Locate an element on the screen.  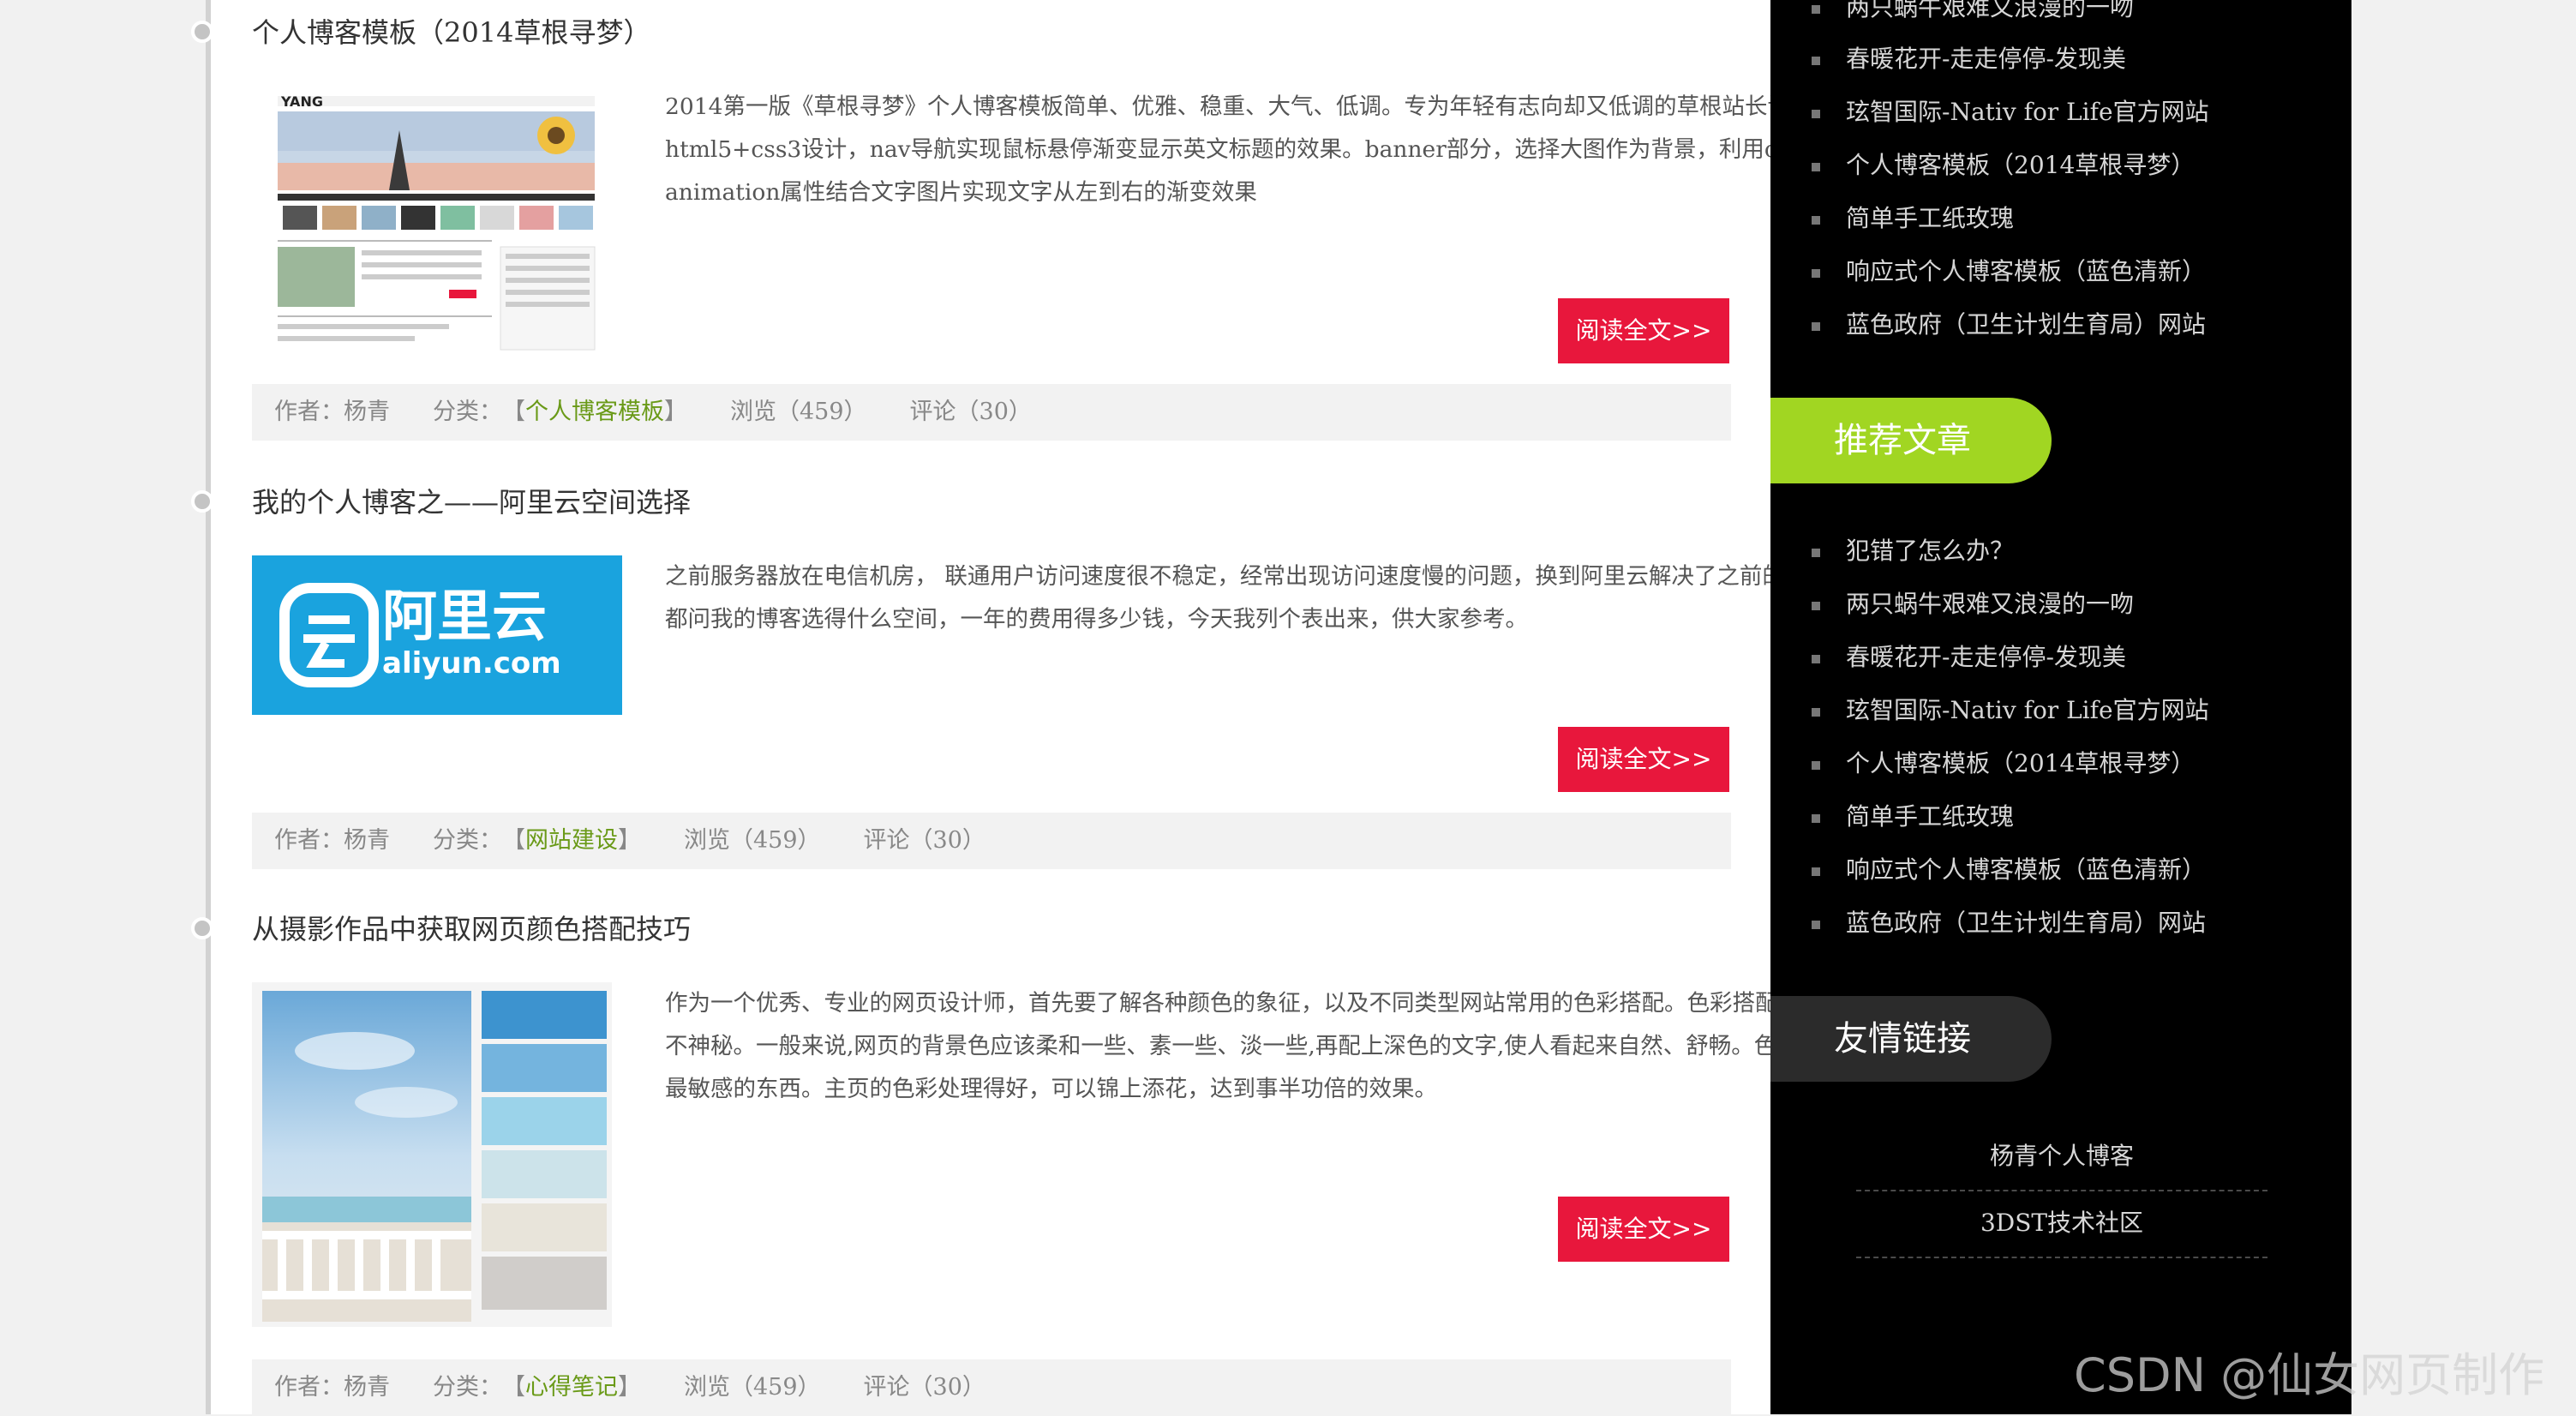
recommended-link: 玹智国际-Nativ for Life官方网站 is located at coordinates (2011, 710).